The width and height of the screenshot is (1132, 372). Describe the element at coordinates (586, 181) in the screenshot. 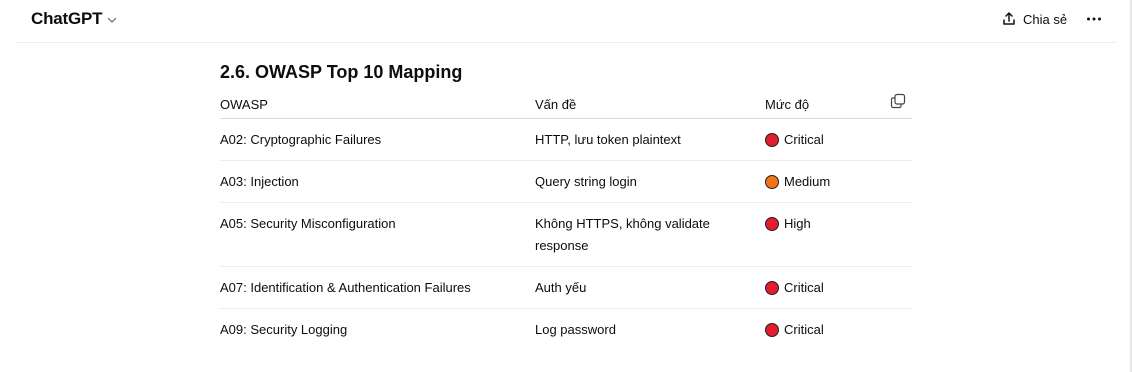

I see `issue-cell: Query string login` at that location.